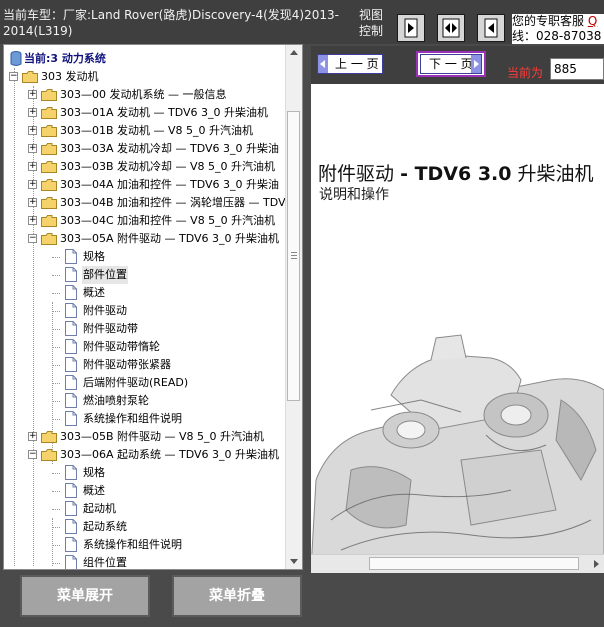  I want to click on tree-item-label: 燃油喷射泵轮, so click(116, 400).